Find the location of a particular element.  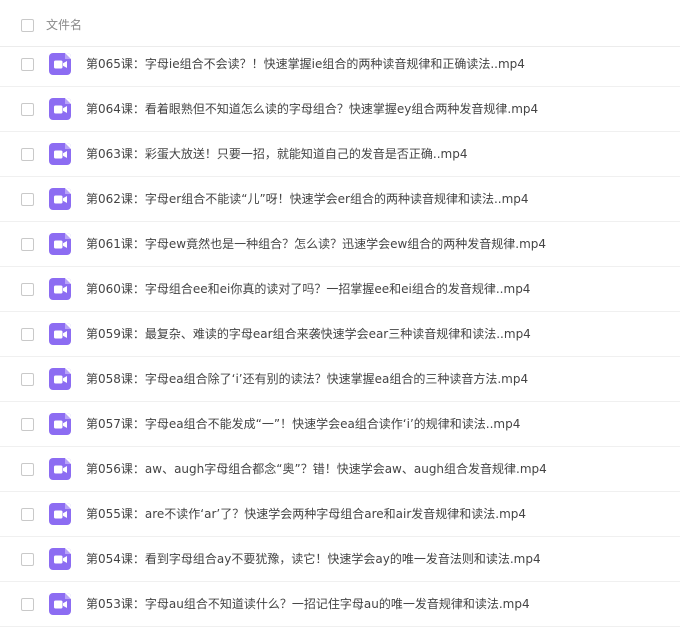

file-name: 第063课：彩蛋大放送！只要一招，就能知道自己的发音是否正确..mp4 is located at coordinates (276, 154).